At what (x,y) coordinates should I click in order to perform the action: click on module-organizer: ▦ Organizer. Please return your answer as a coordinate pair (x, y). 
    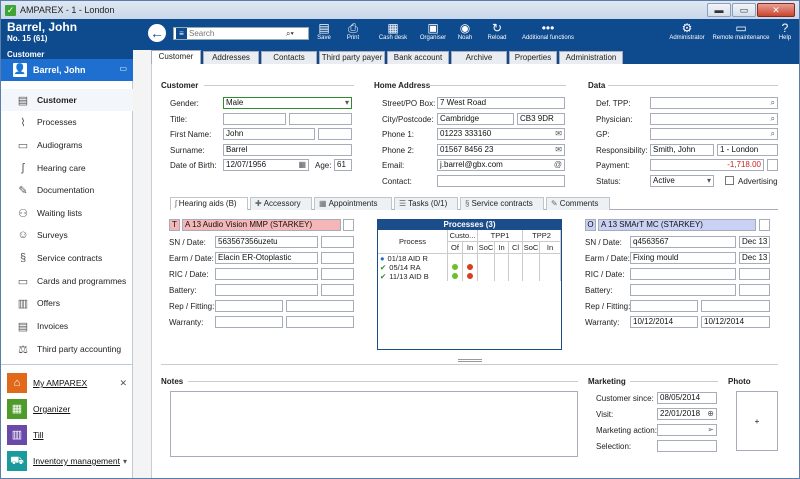
    Looking at the image, I should click on (67, 409).